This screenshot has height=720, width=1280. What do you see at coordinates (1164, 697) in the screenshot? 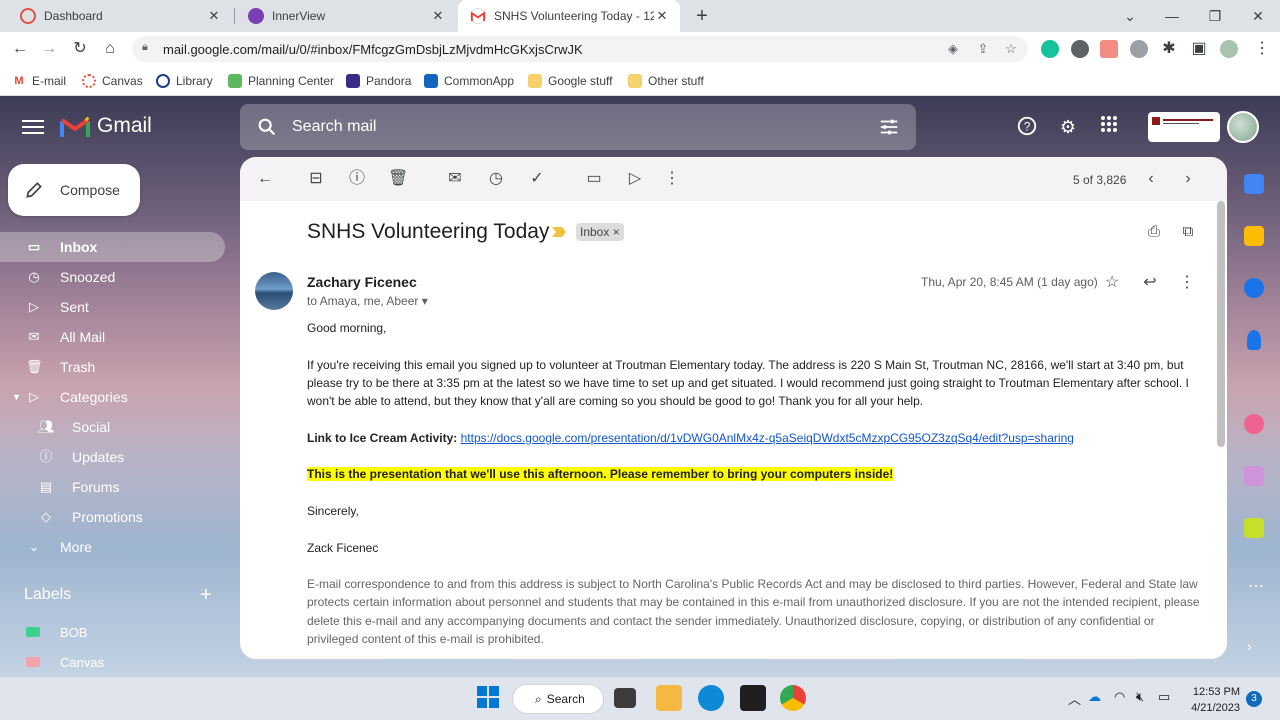
I see `battery-icon: ▭` at bounding box center [1164, 697].